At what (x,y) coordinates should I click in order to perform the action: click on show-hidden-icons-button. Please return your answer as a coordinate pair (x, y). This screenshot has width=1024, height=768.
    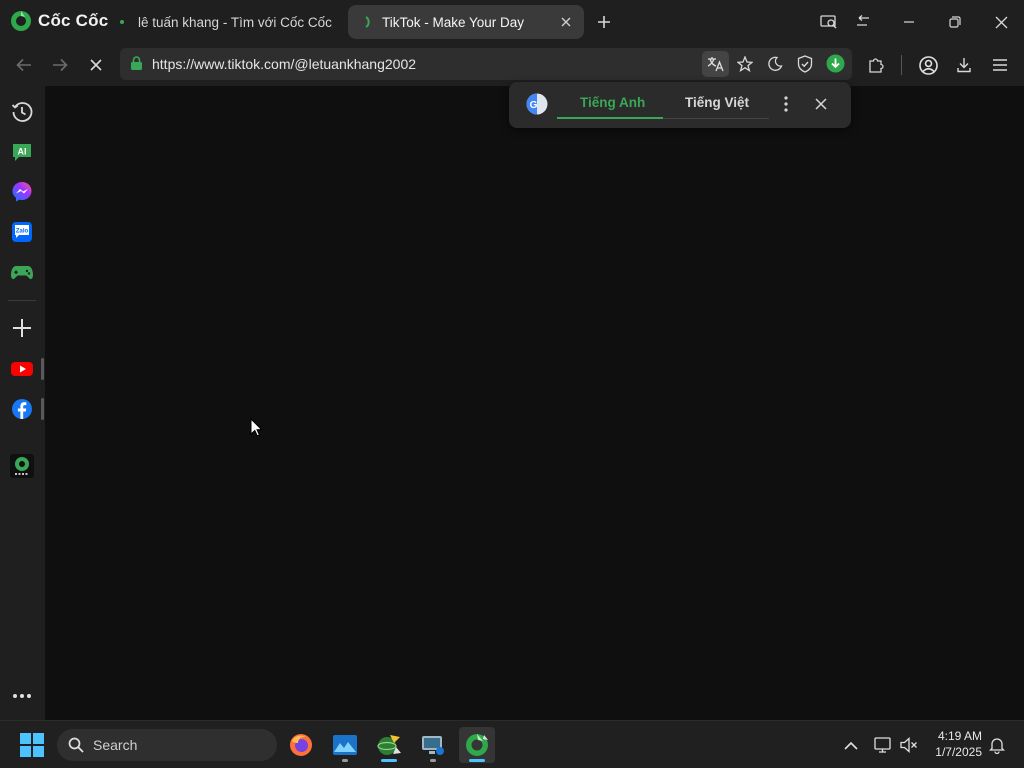
    Looking at the image, I should click on (851, 745).